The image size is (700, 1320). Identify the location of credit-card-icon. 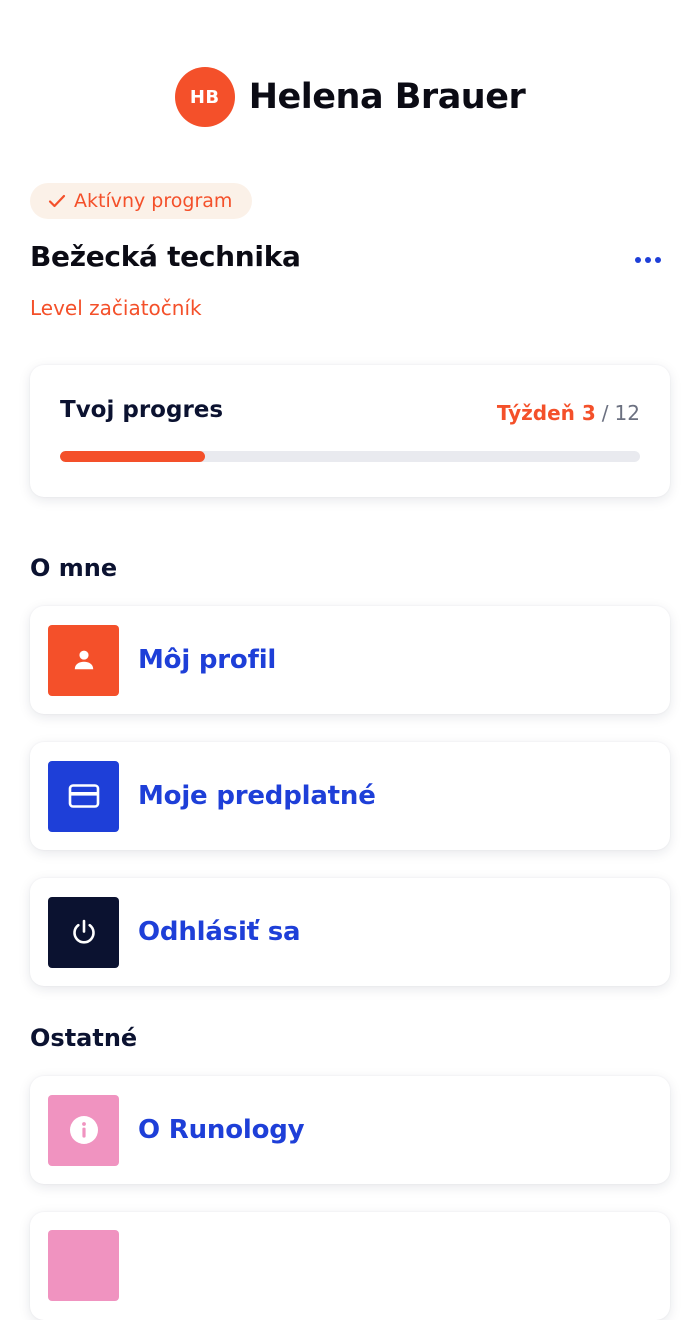
(83, 796).